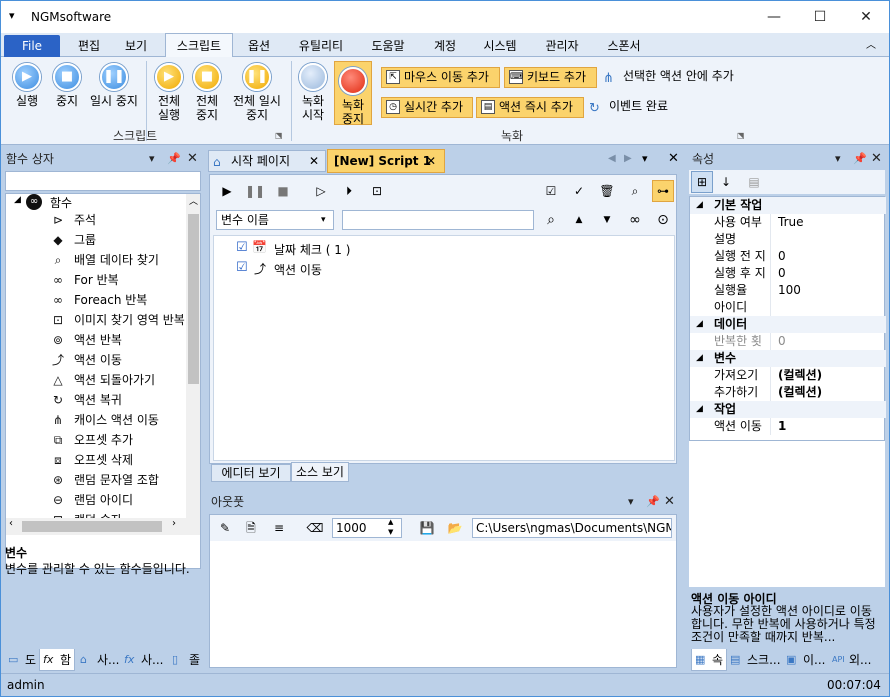 This screenshot has height=697, width=890. What do you see at coordinates (788, 205) in the screenshot?
I see `property-category: ◢ 기본 작업` at bounding box center [788, 205].